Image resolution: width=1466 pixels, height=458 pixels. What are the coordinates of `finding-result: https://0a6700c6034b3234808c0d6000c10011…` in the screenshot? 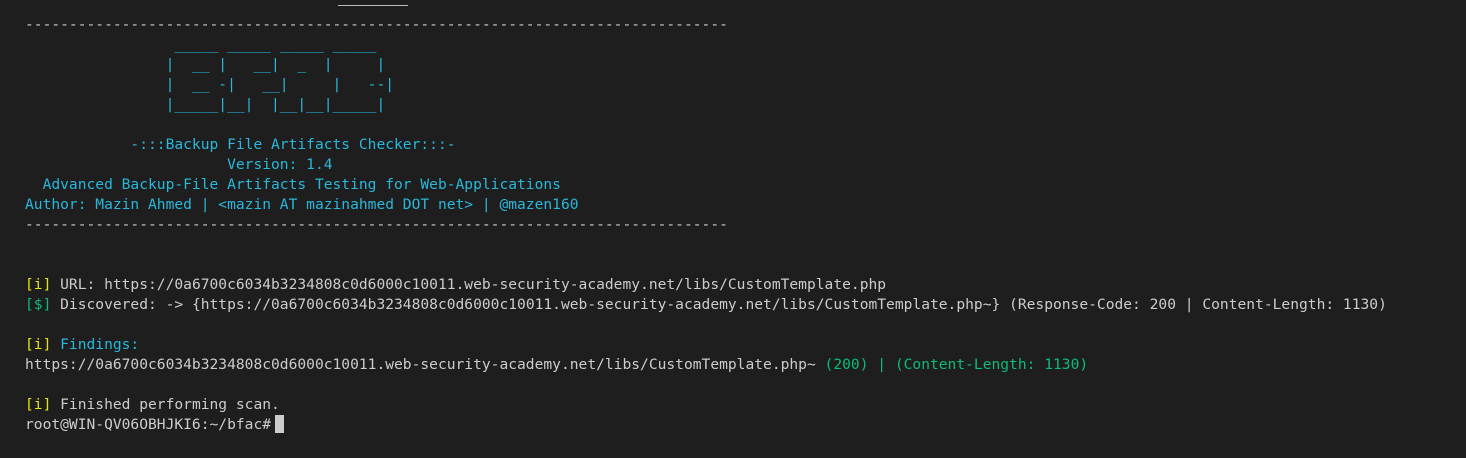 It's located at (745, 365).